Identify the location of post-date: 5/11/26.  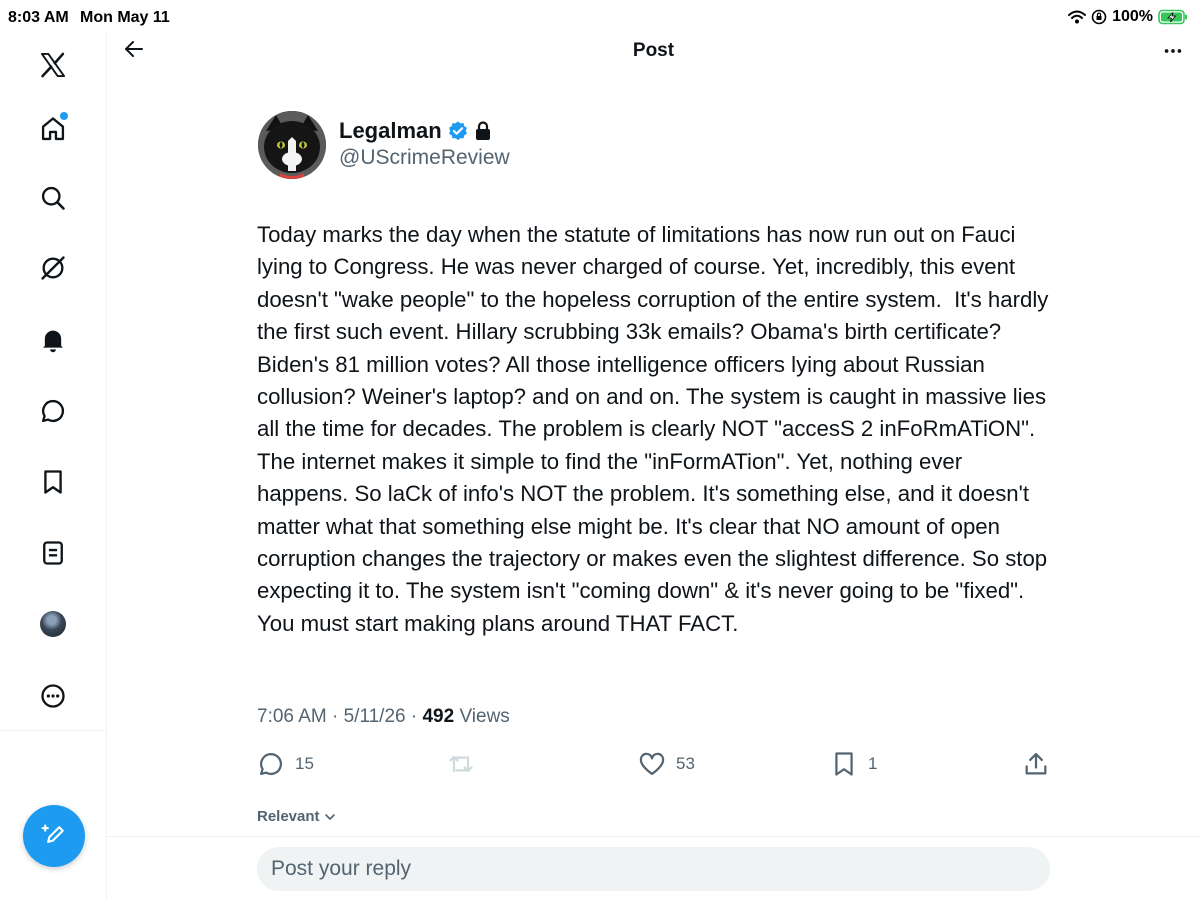
(375, 716).